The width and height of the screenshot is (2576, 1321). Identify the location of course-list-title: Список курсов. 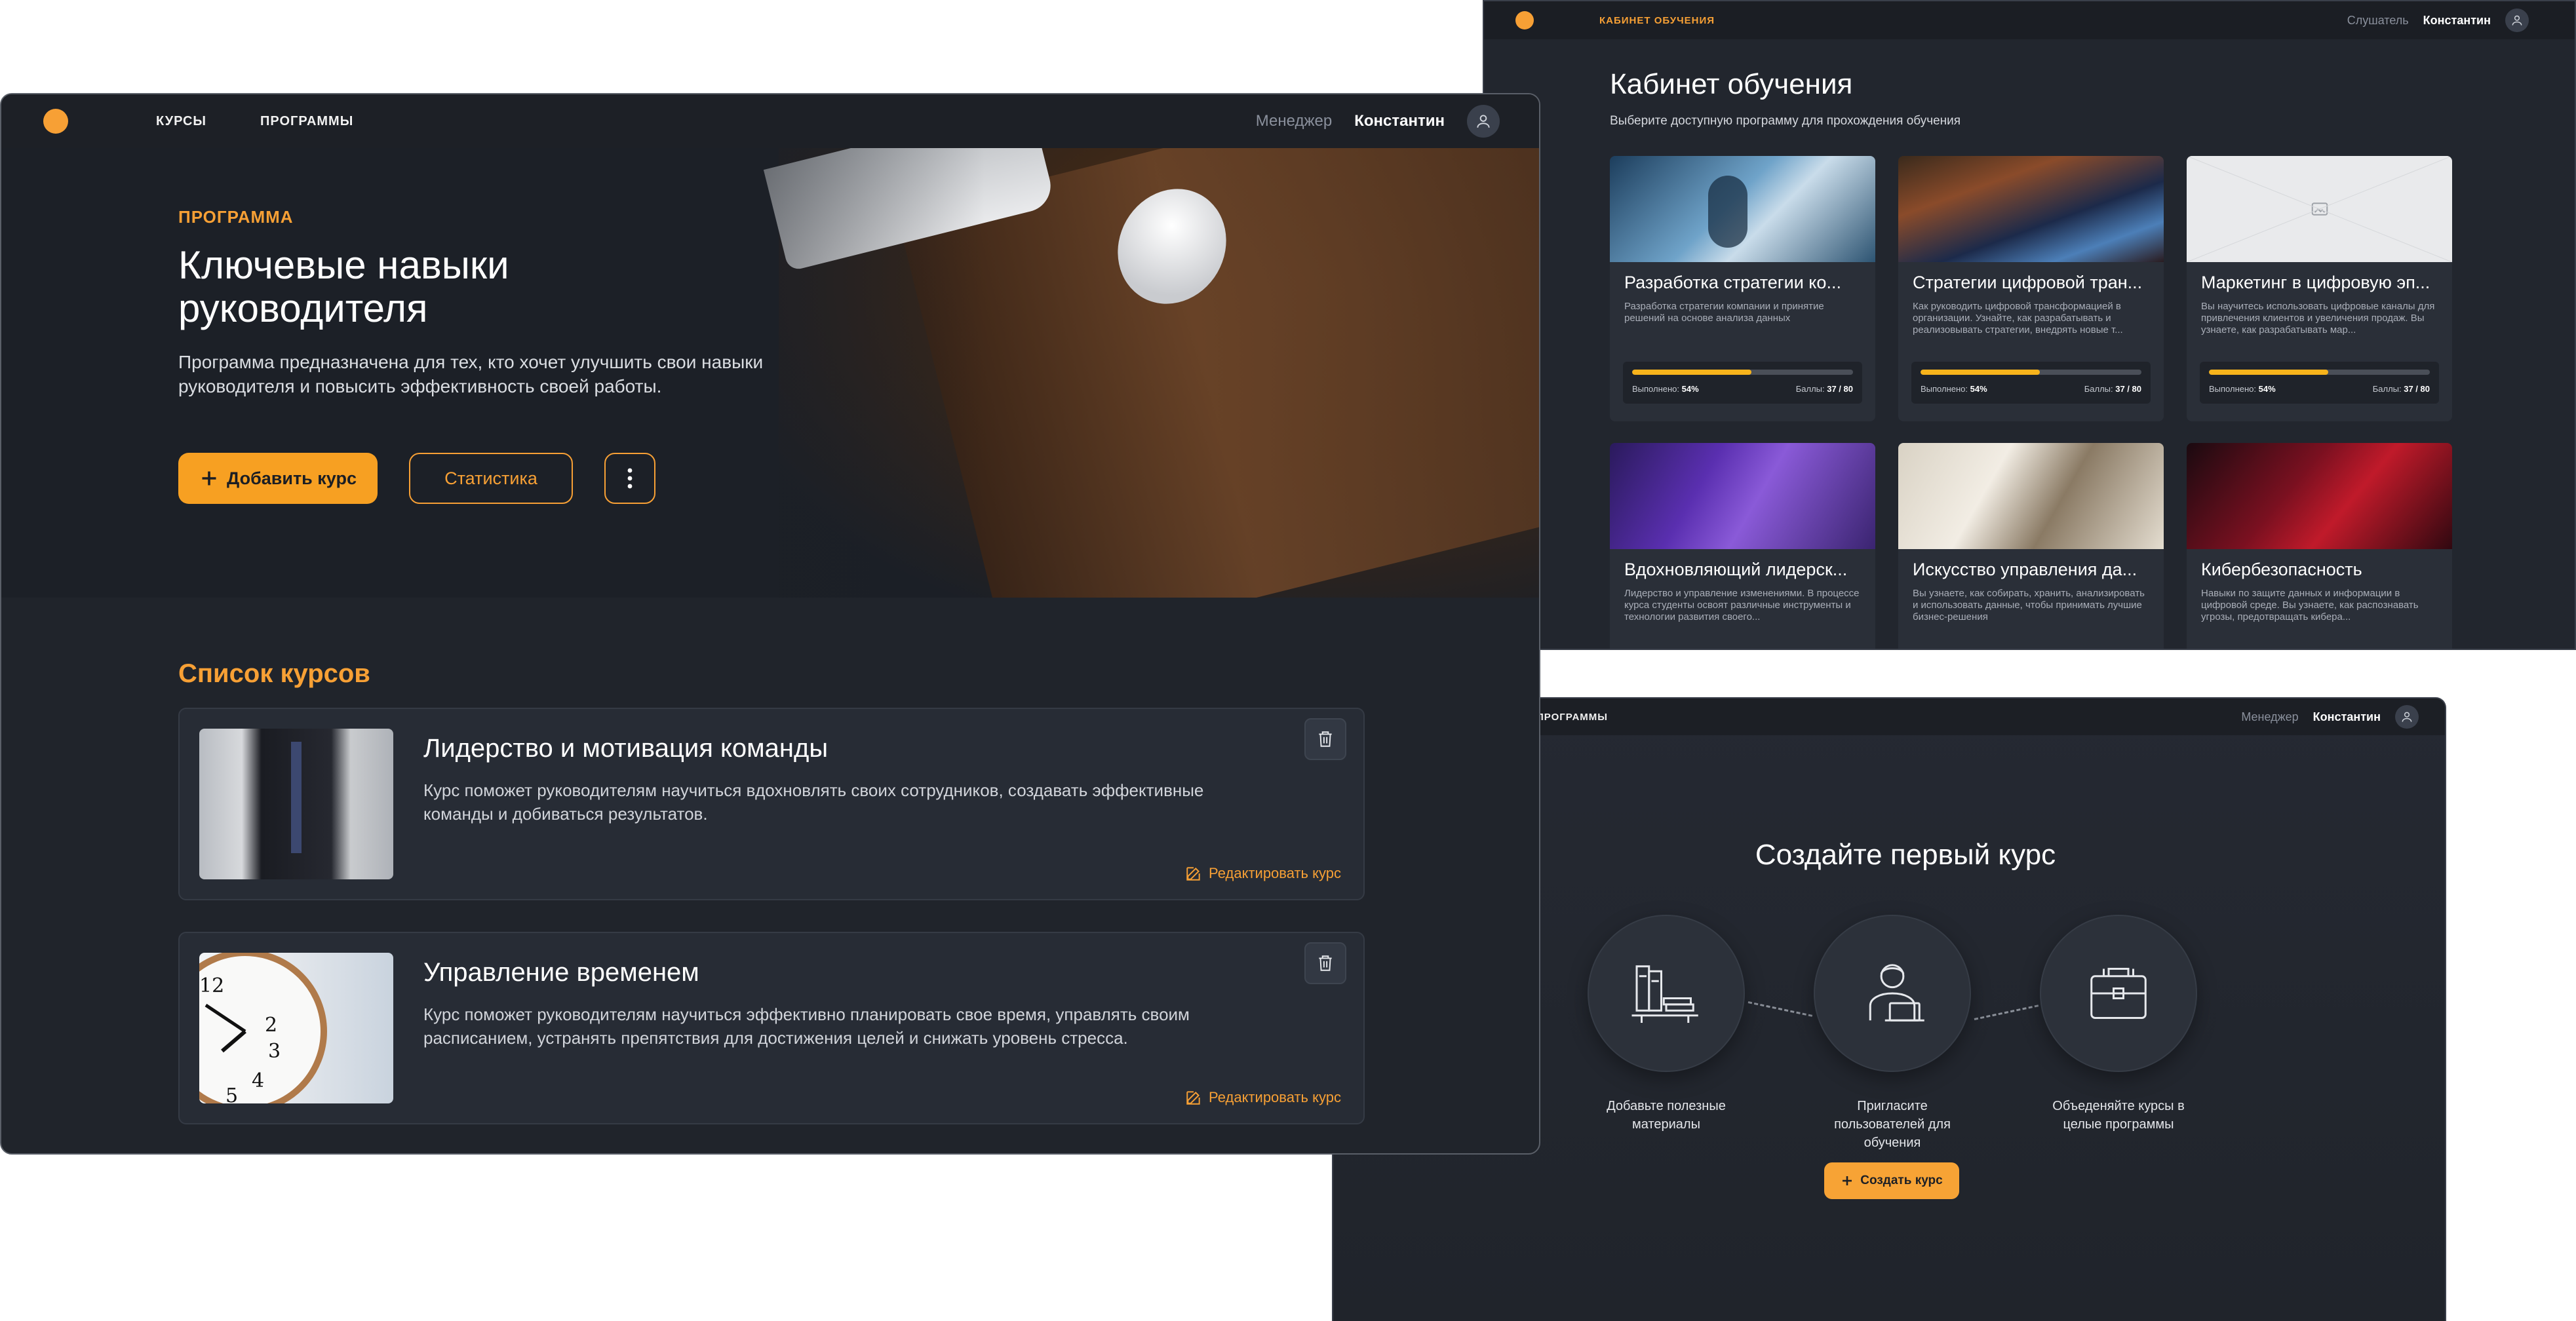
(274, 673).